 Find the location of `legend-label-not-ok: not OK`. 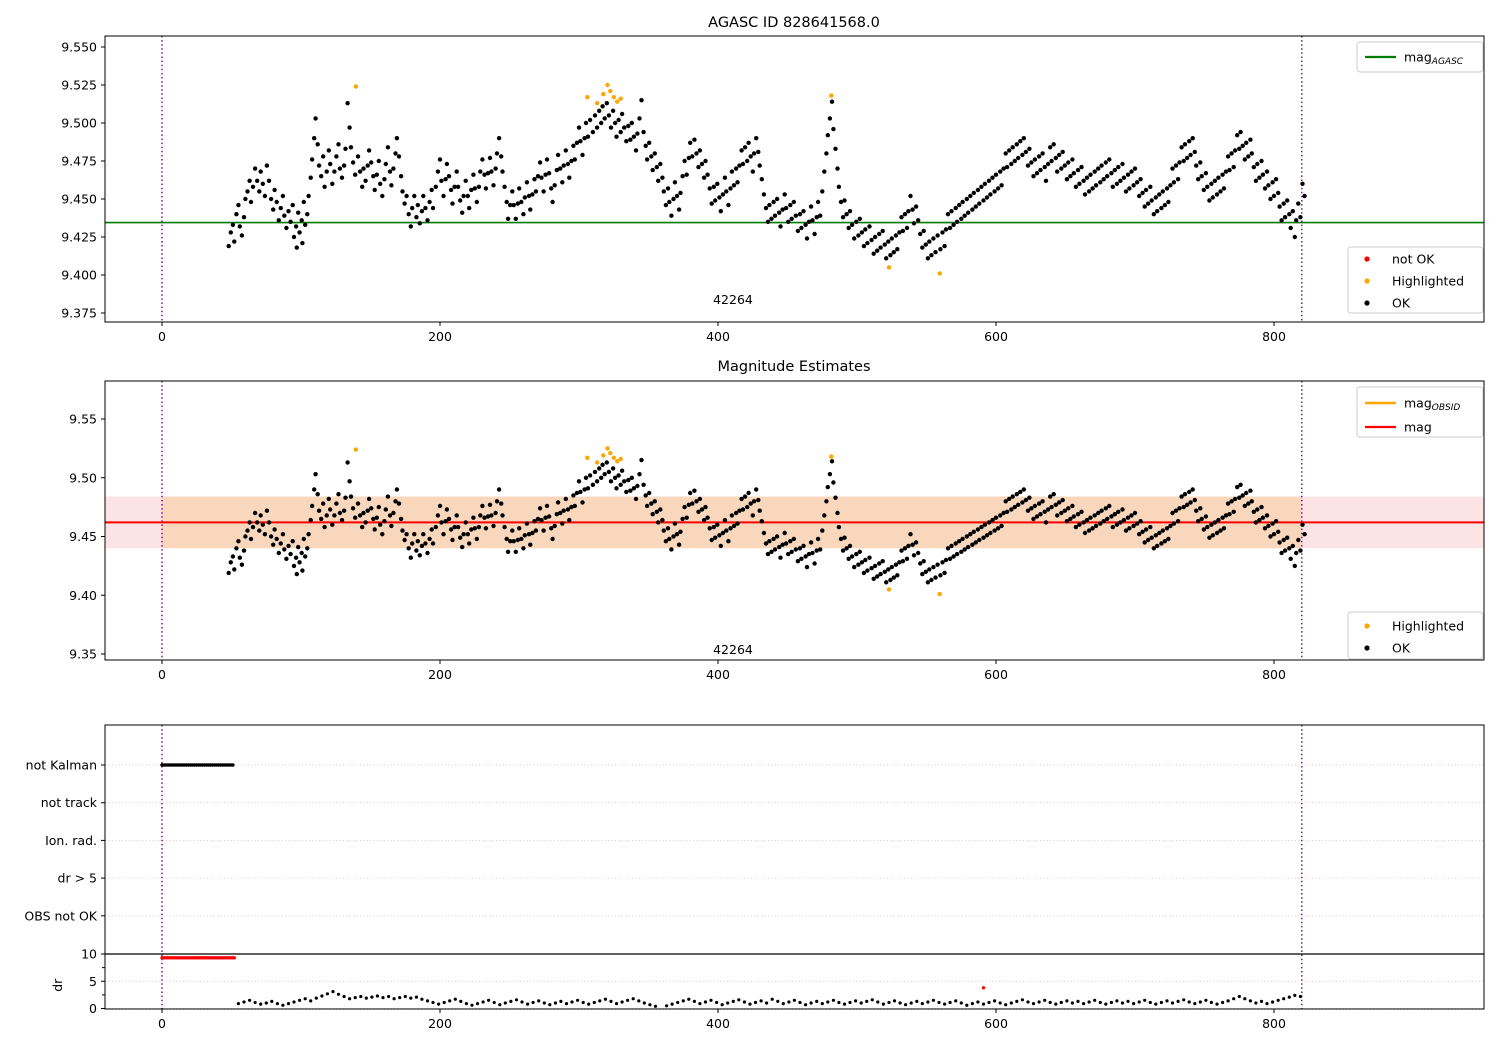

legend-label-not-ok: not OK is located at coordinates (1413, 259).